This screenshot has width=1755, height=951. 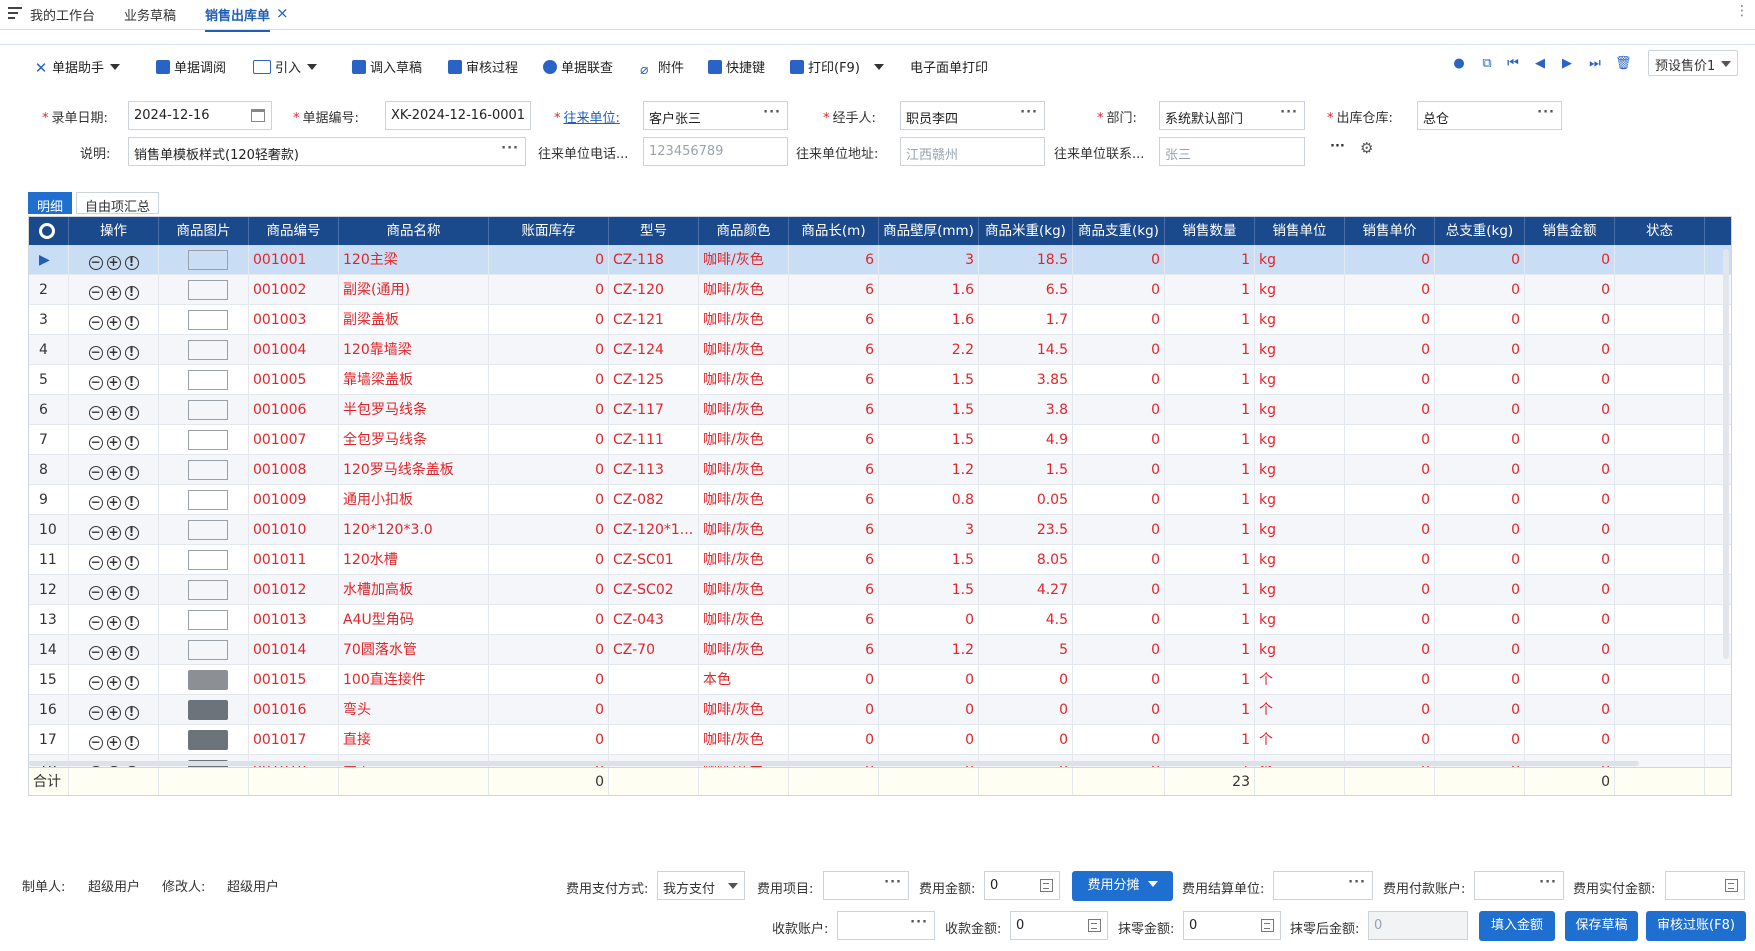 I want to click on table-row: 14− +! 001014 70圆落水管 0 CZ-70 咖啡/灰色 6 1.2 5 0 1 kg 0 0 0, so click(x=880, y=650).